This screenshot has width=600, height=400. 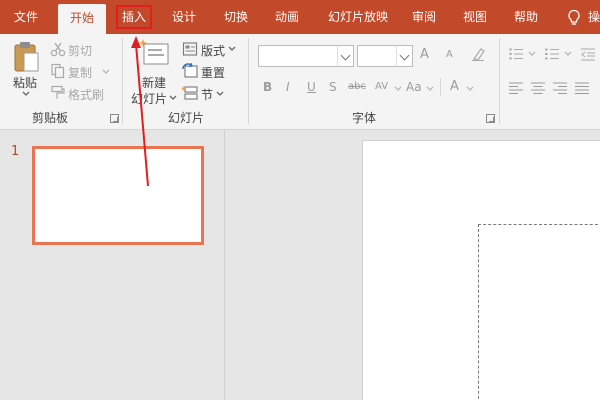 What do you see at coordinates (190, 93) in the screenshot?
I see `section-icon` at bounding box center [190, 93].